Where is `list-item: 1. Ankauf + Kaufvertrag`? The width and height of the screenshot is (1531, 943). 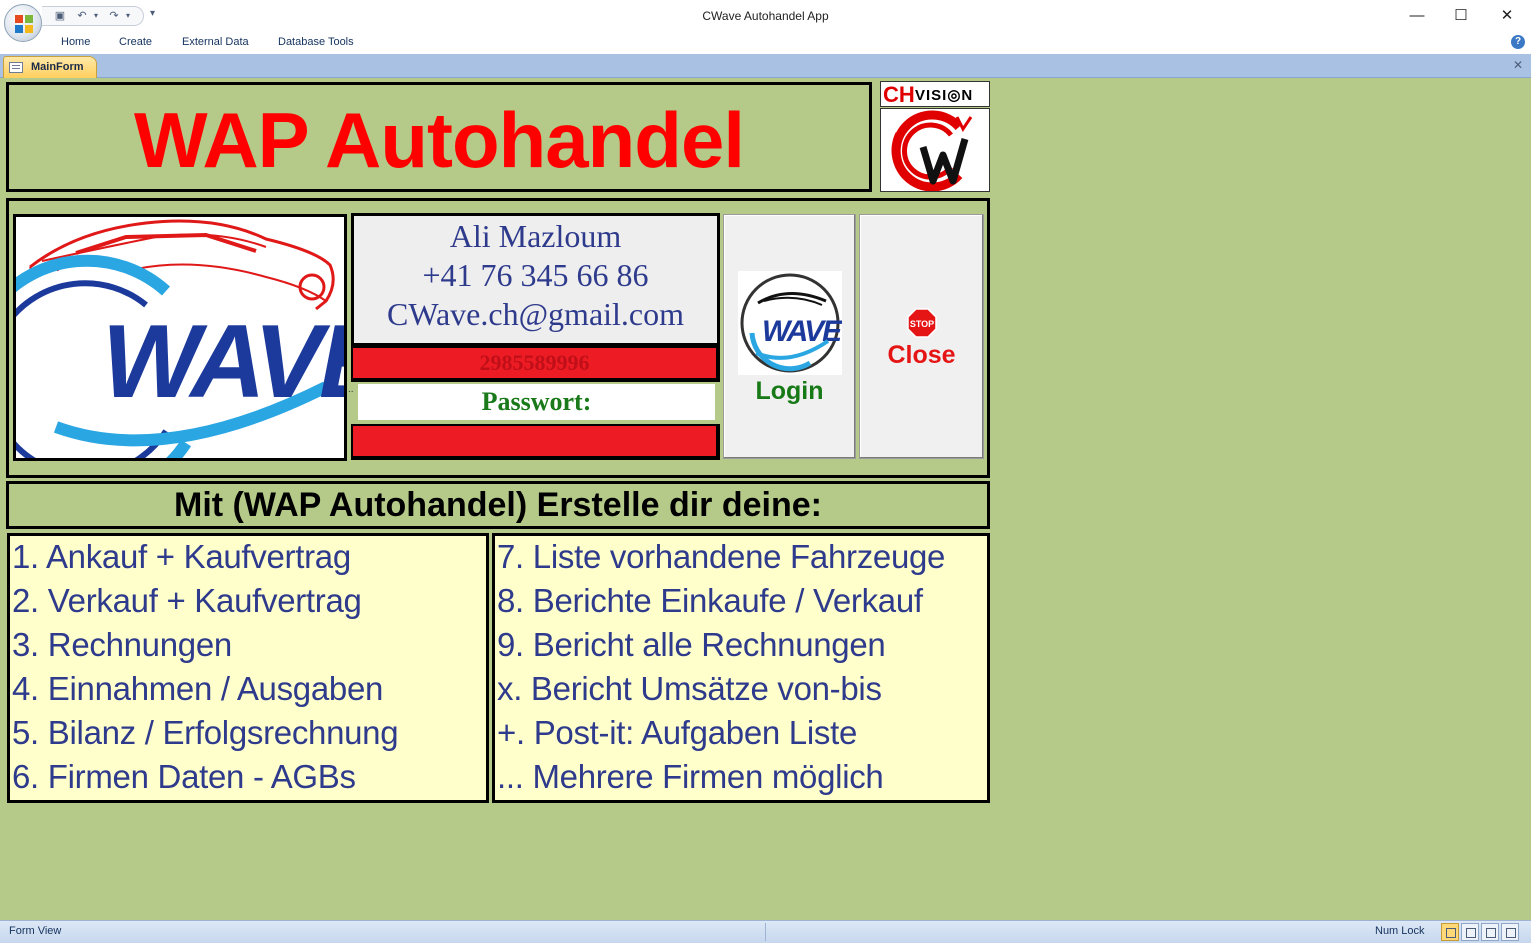 list-item: 1. Ankauf + Kaufvertrag is located at coordinates (181, 556).